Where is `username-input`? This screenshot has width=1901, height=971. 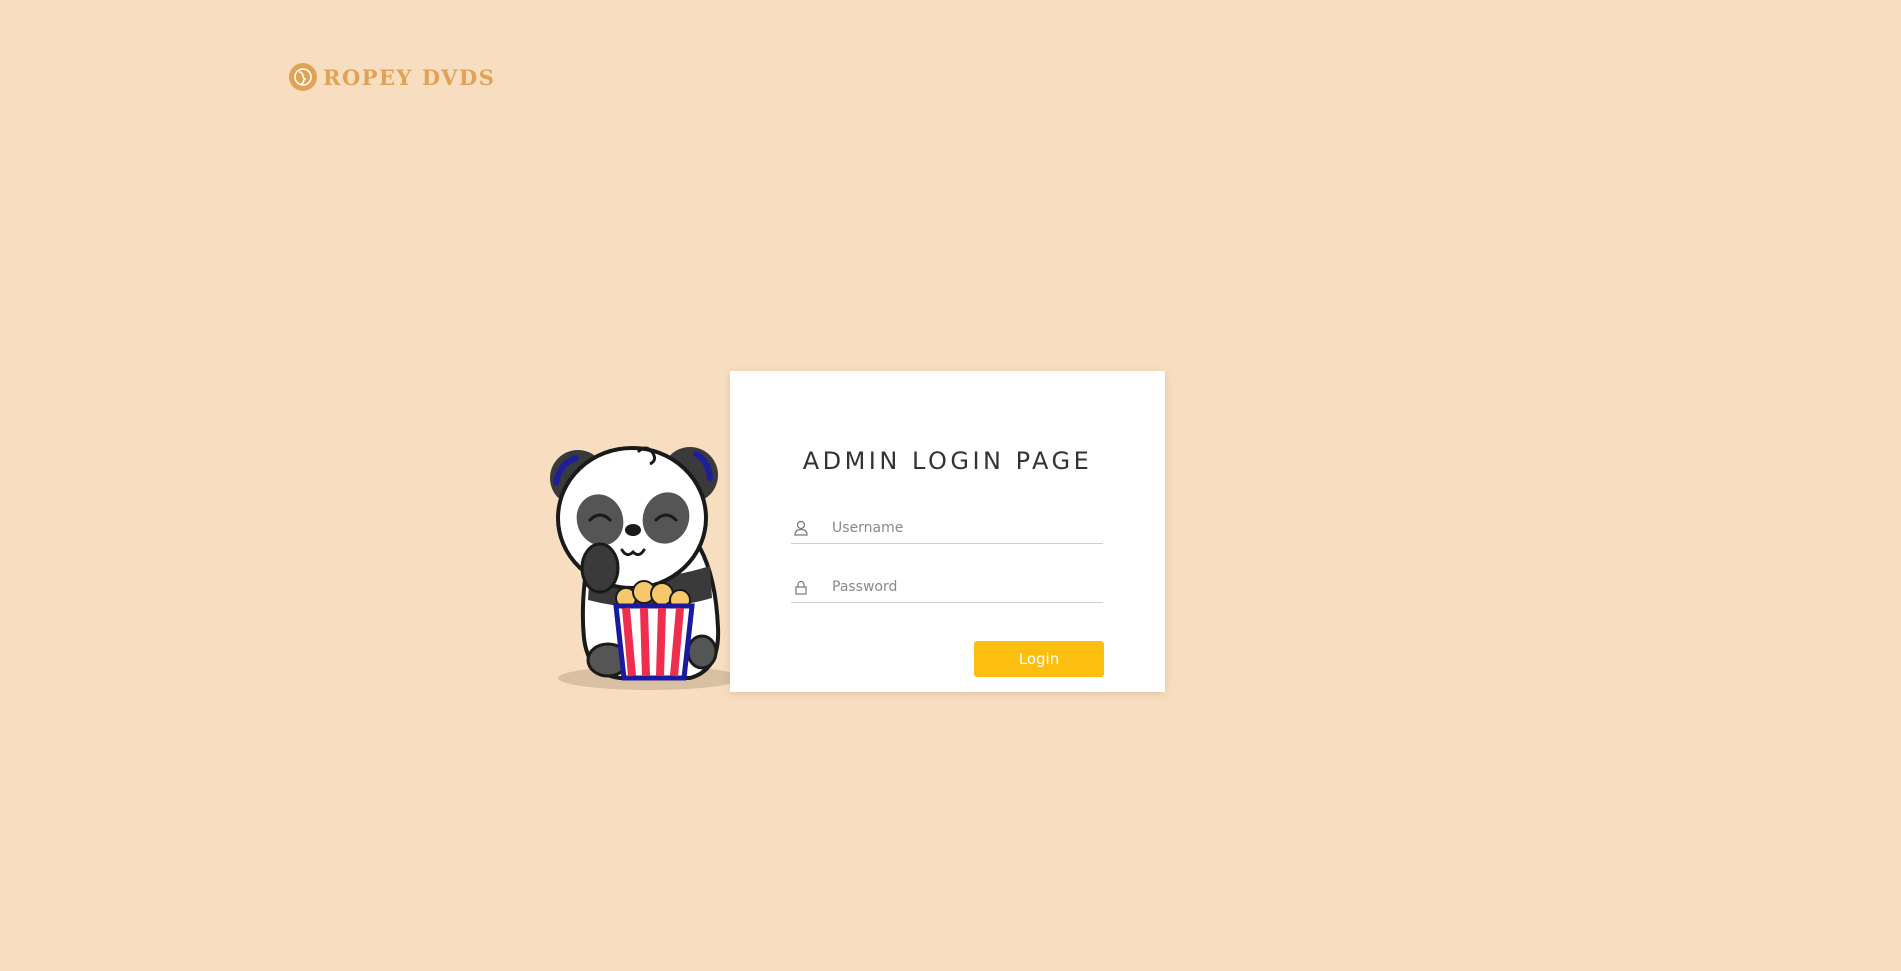
username-input is located at coordinates (967, 528).